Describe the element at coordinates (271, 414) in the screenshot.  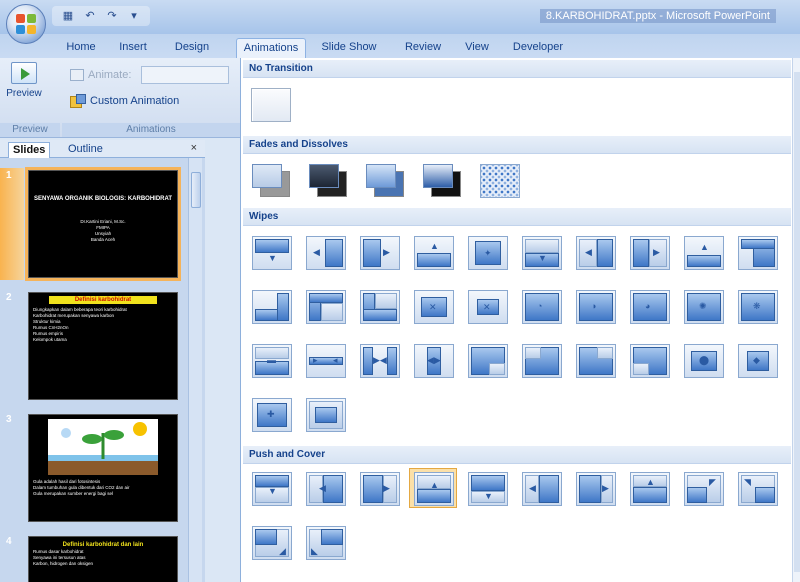
I see `effect-wipe-31: ✚` at that location.